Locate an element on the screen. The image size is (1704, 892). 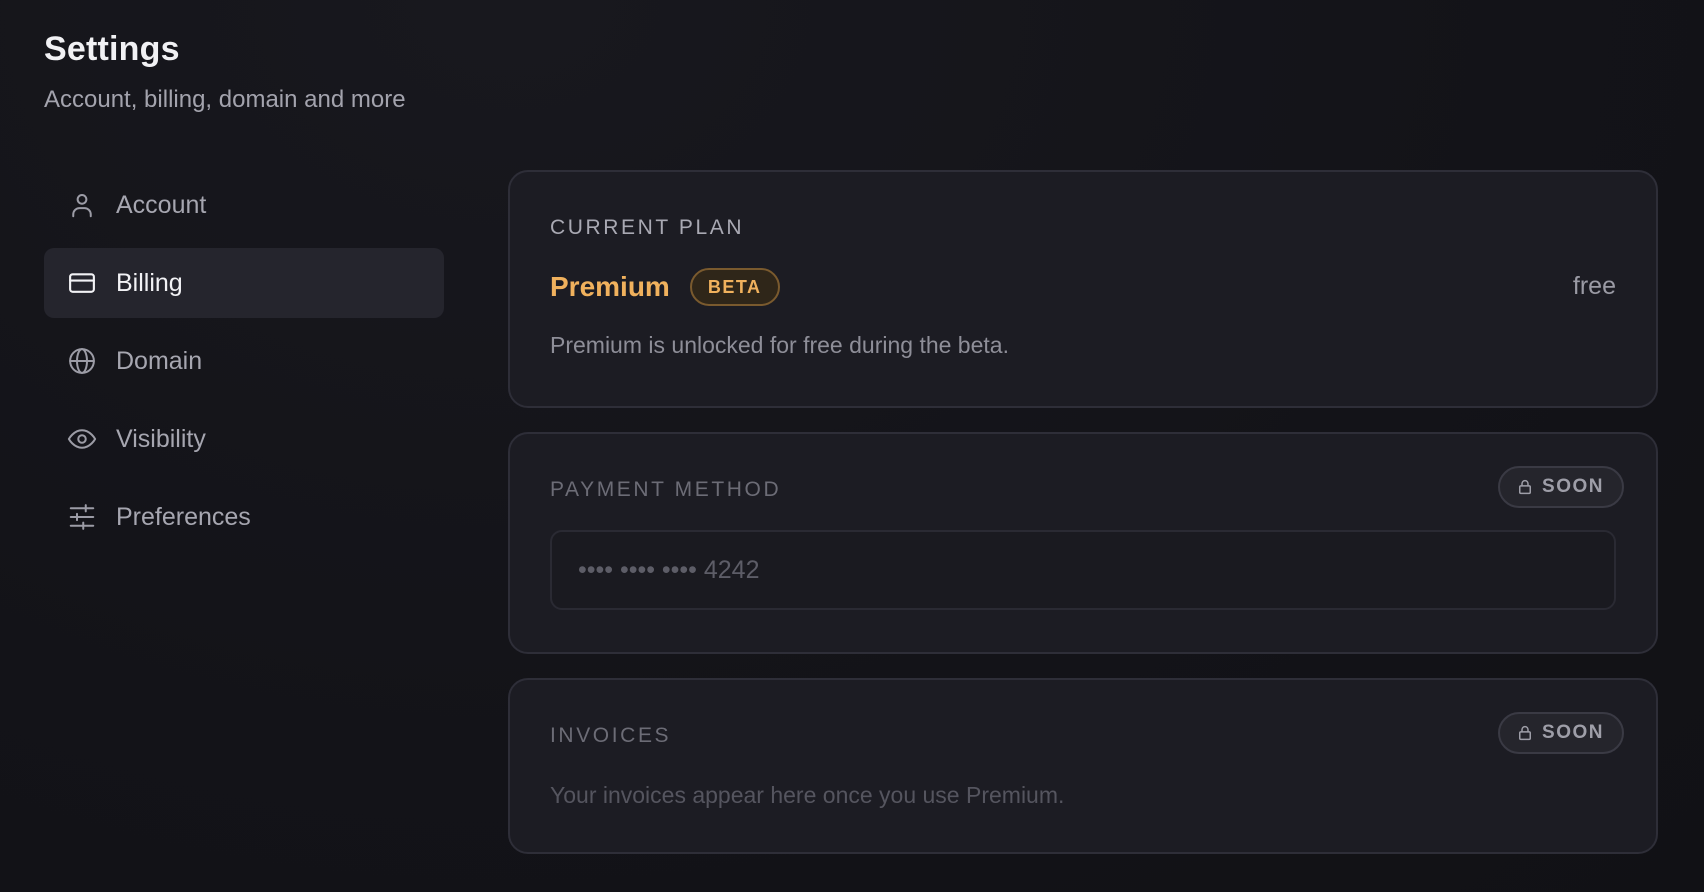
sidebar-item-label: Domain is located at coordinates (159, 360).